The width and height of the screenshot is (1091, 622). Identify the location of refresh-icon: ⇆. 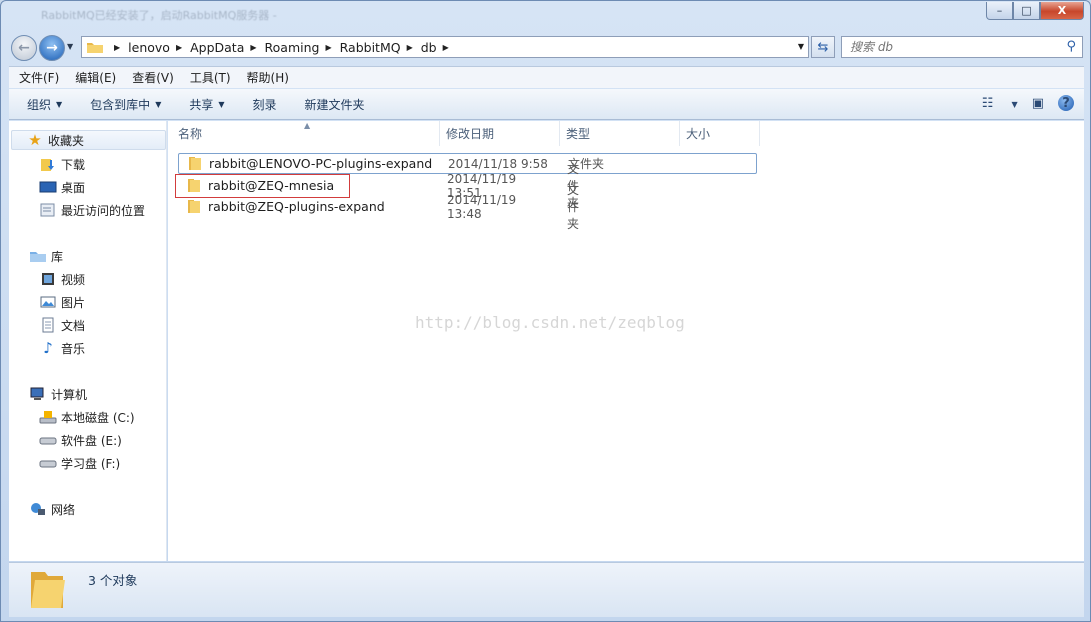
(823, 47).